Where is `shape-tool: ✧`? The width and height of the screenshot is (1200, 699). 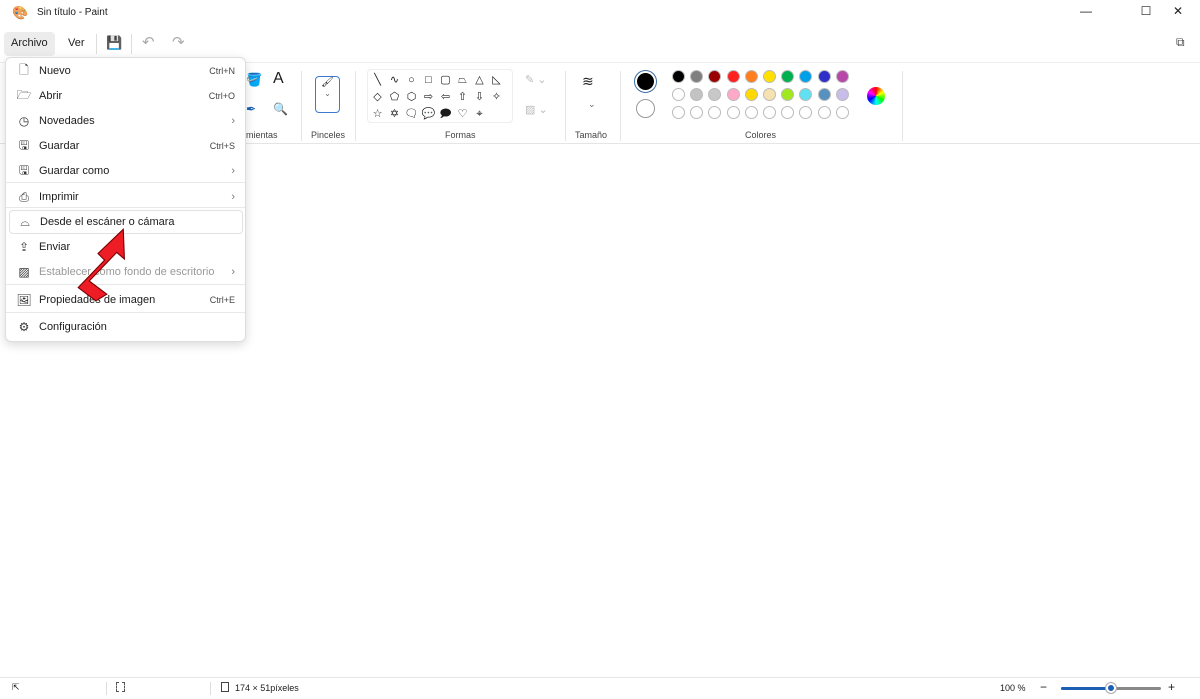
shape-tool: ✧ is located at coordinates (496, 97).